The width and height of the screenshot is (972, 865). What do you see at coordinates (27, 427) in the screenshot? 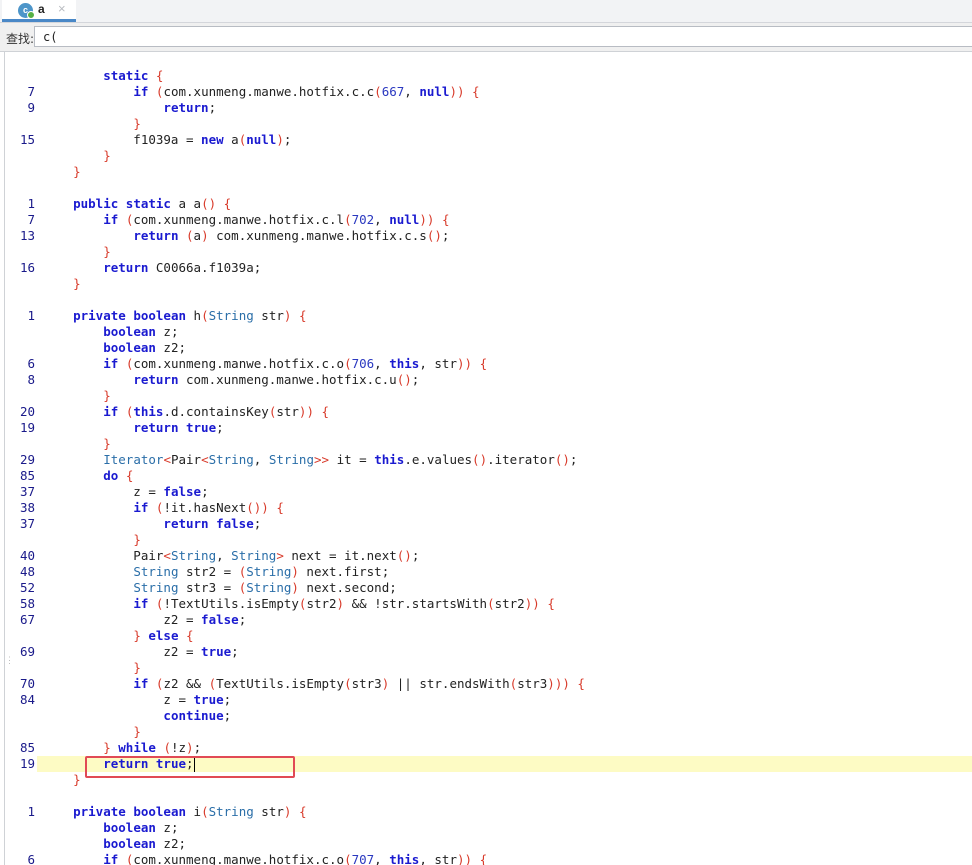
I see `line-number: 19` at bounding box center [27, 427].